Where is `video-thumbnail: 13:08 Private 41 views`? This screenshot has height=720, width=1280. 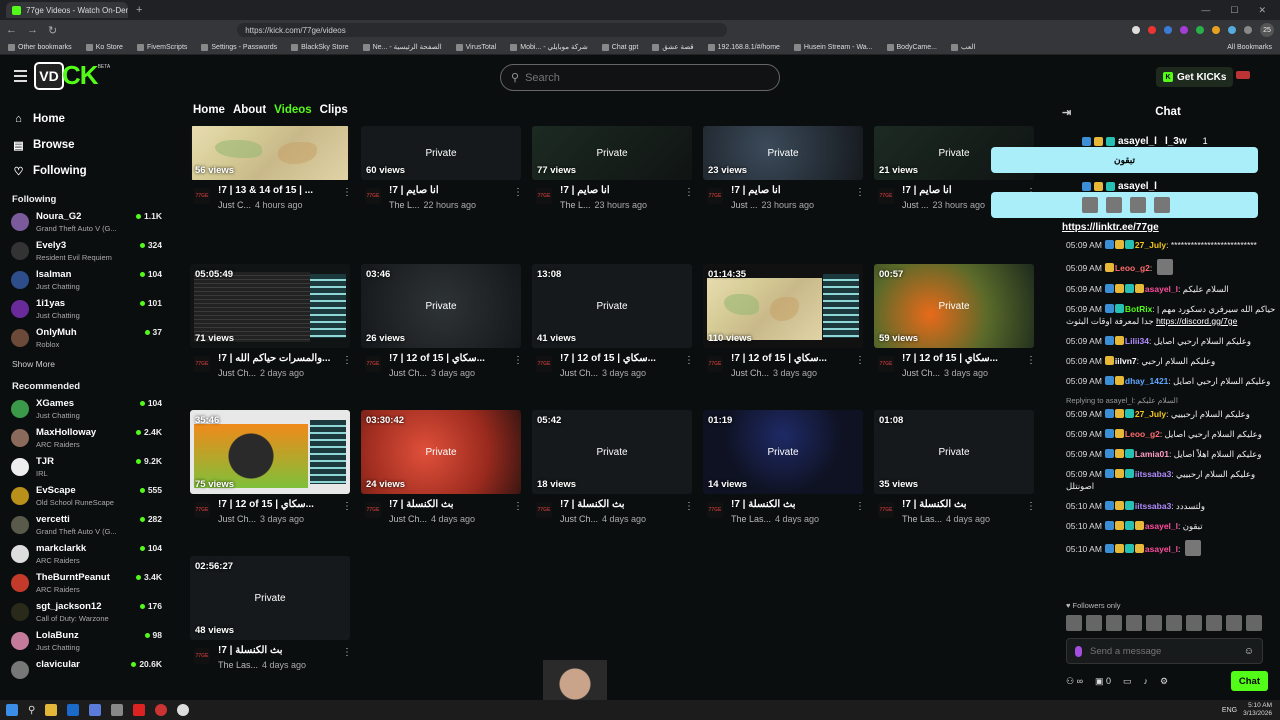
video-thumbnail: 13:08 Private 41 views is located at coordinates (612, 306).